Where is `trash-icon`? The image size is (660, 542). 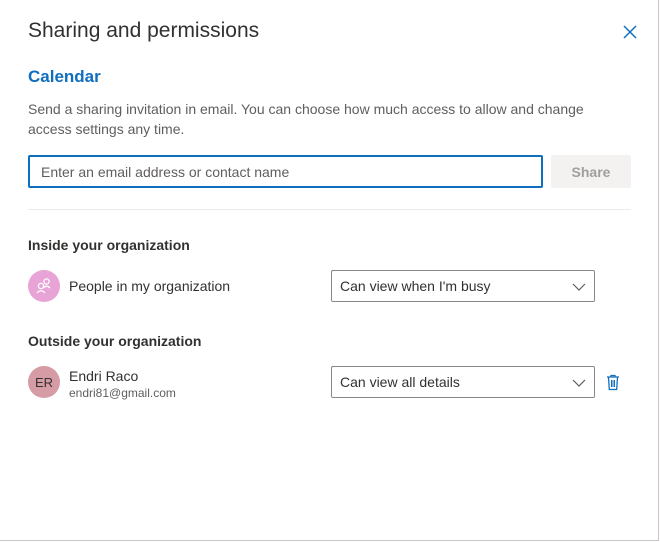 trash-icon is located at coordinates (613, 382).